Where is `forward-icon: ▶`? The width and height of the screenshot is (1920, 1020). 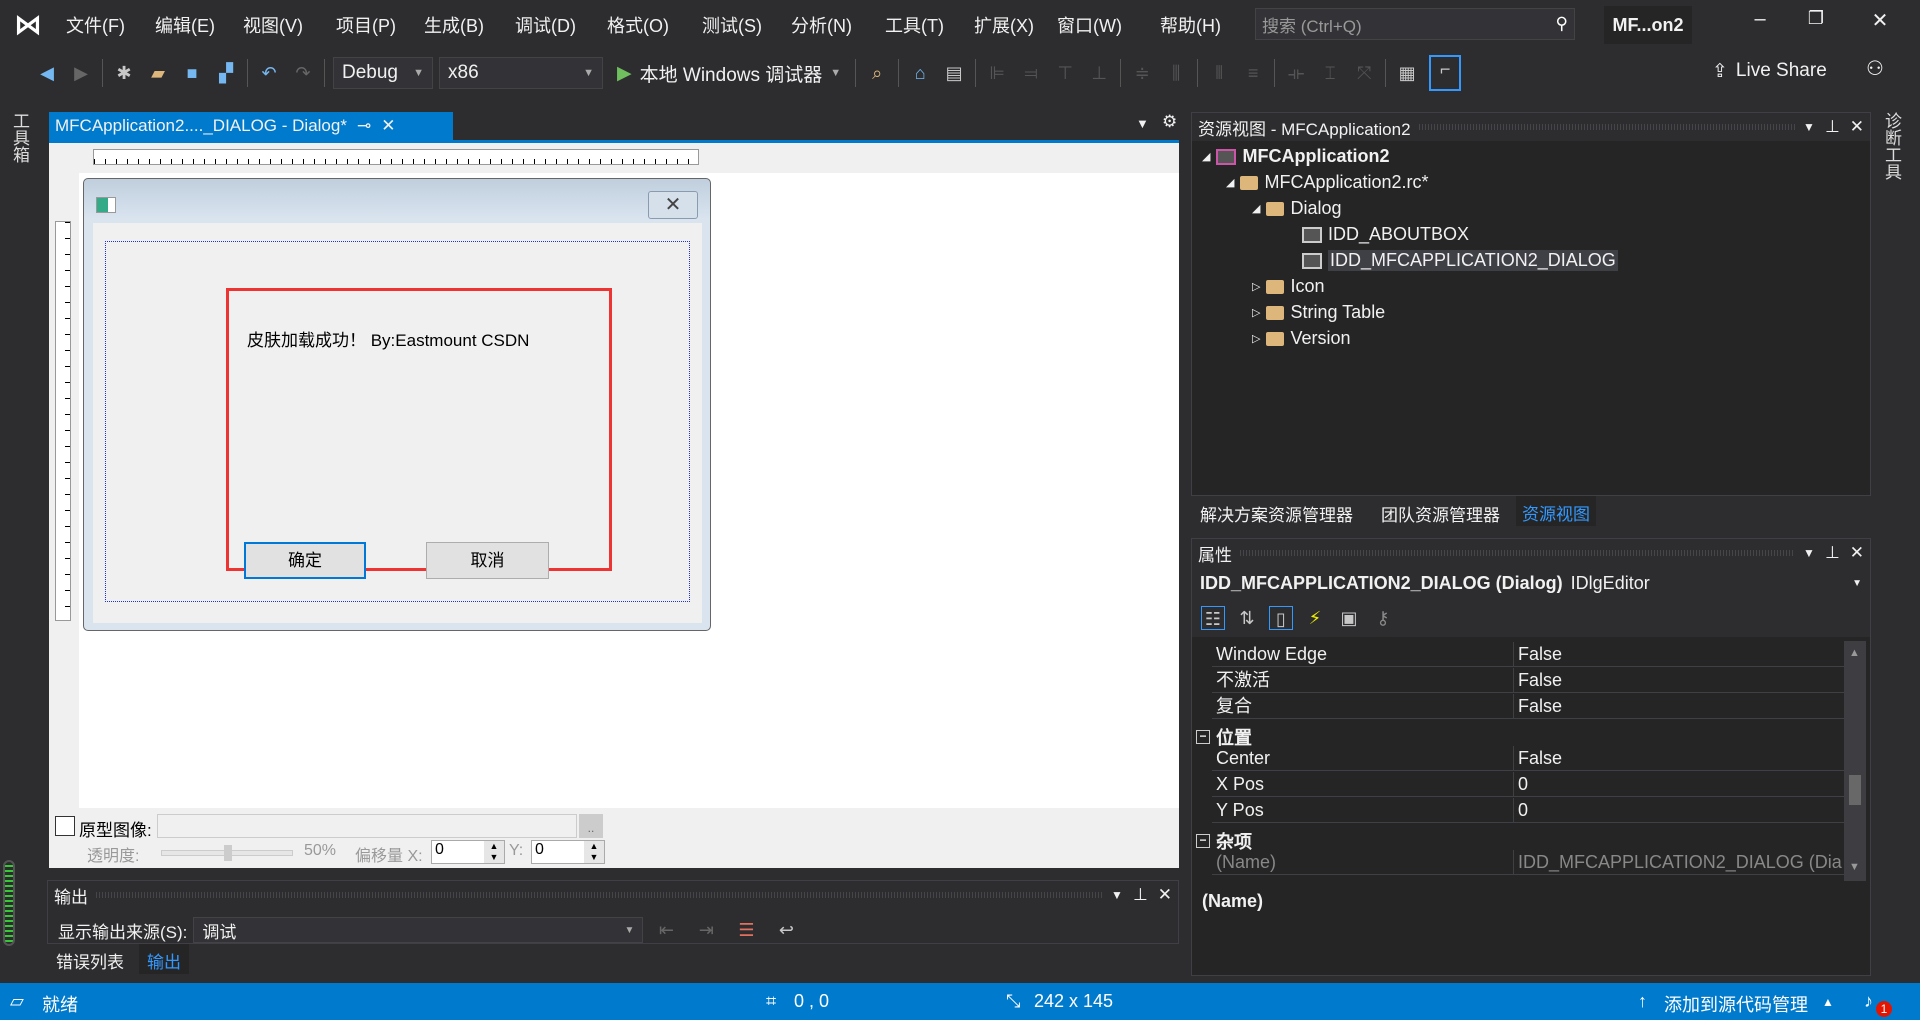 forward-icon: ▶ is located at coordinates (81, 73).